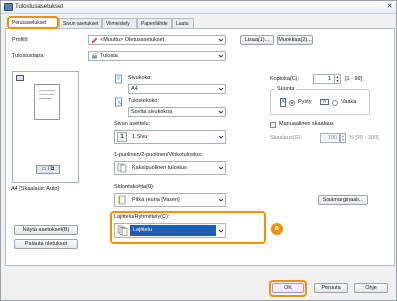 The image size is (397, 301). I want to click on tab-page-settings: Sivun asetukset, so click(80, 23).